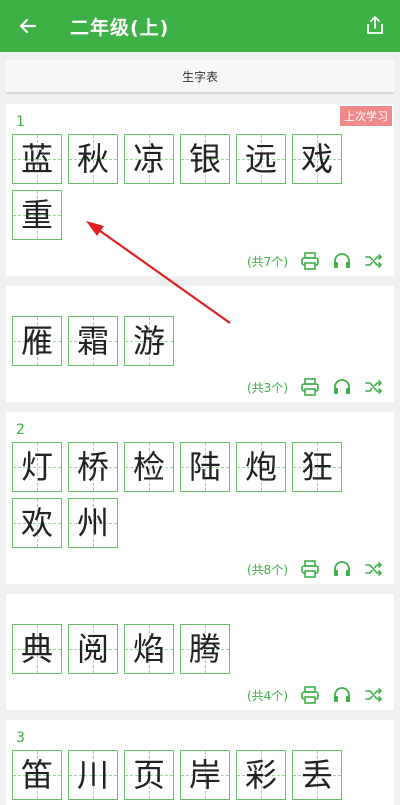  I want to click on char-cell: 桥, so click(93, 467).